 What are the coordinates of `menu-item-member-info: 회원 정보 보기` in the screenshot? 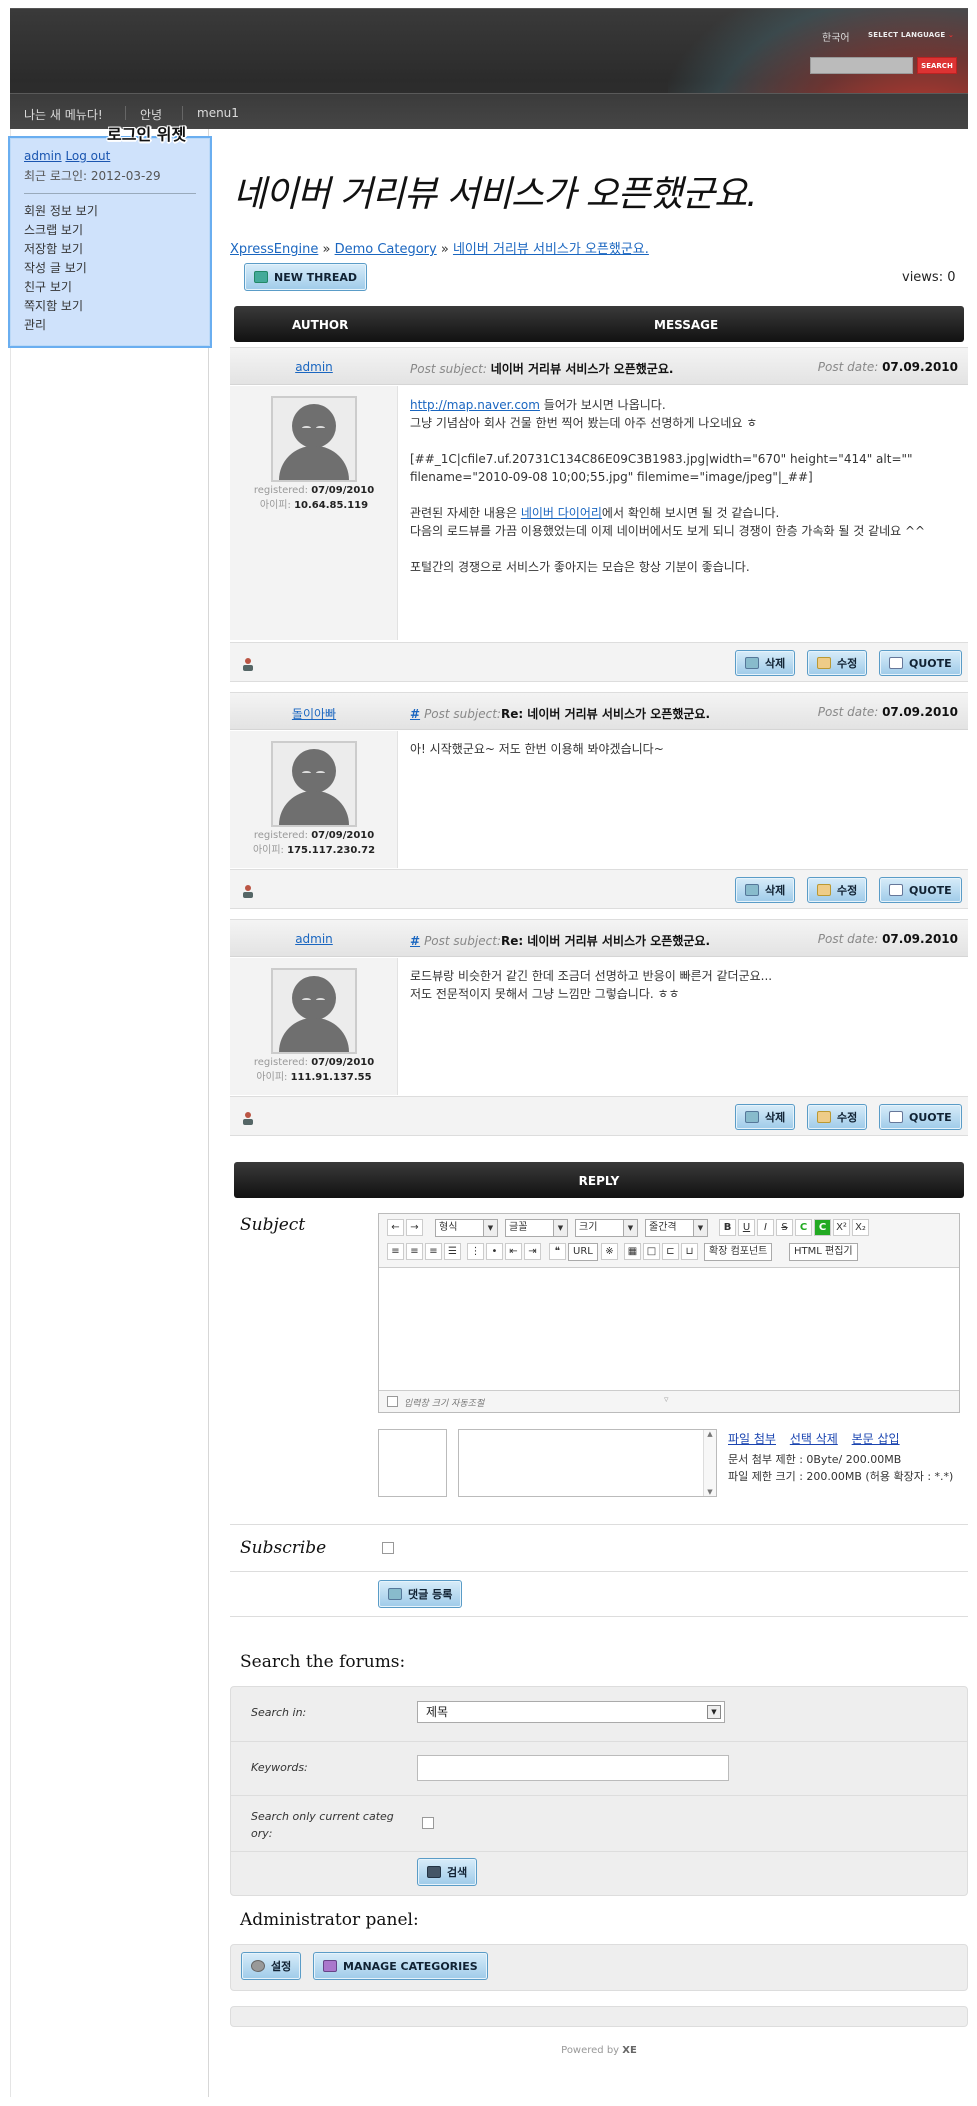 It's located at (61, 211).